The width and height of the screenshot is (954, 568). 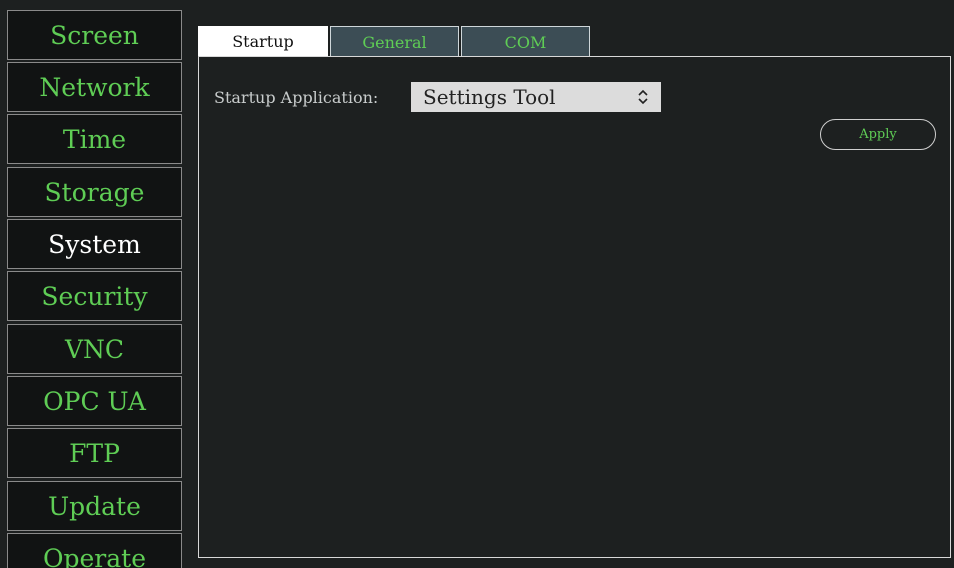 I want to click on sidebar-item-network: Network, so click(x=94, y=87).